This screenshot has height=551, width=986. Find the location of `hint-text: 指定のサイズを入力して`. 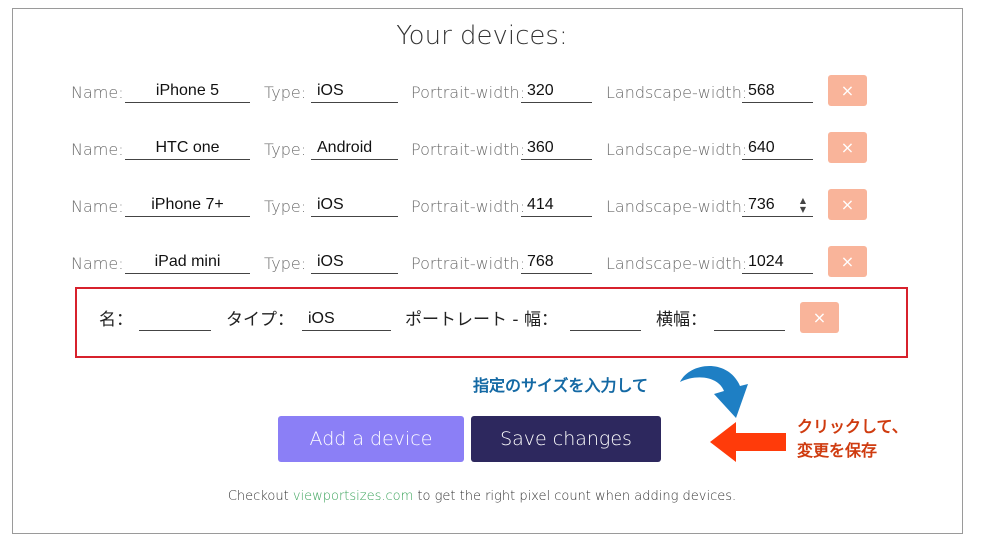

hint-text: 指定のサイズを入力して is located at coordinates (561, 385).